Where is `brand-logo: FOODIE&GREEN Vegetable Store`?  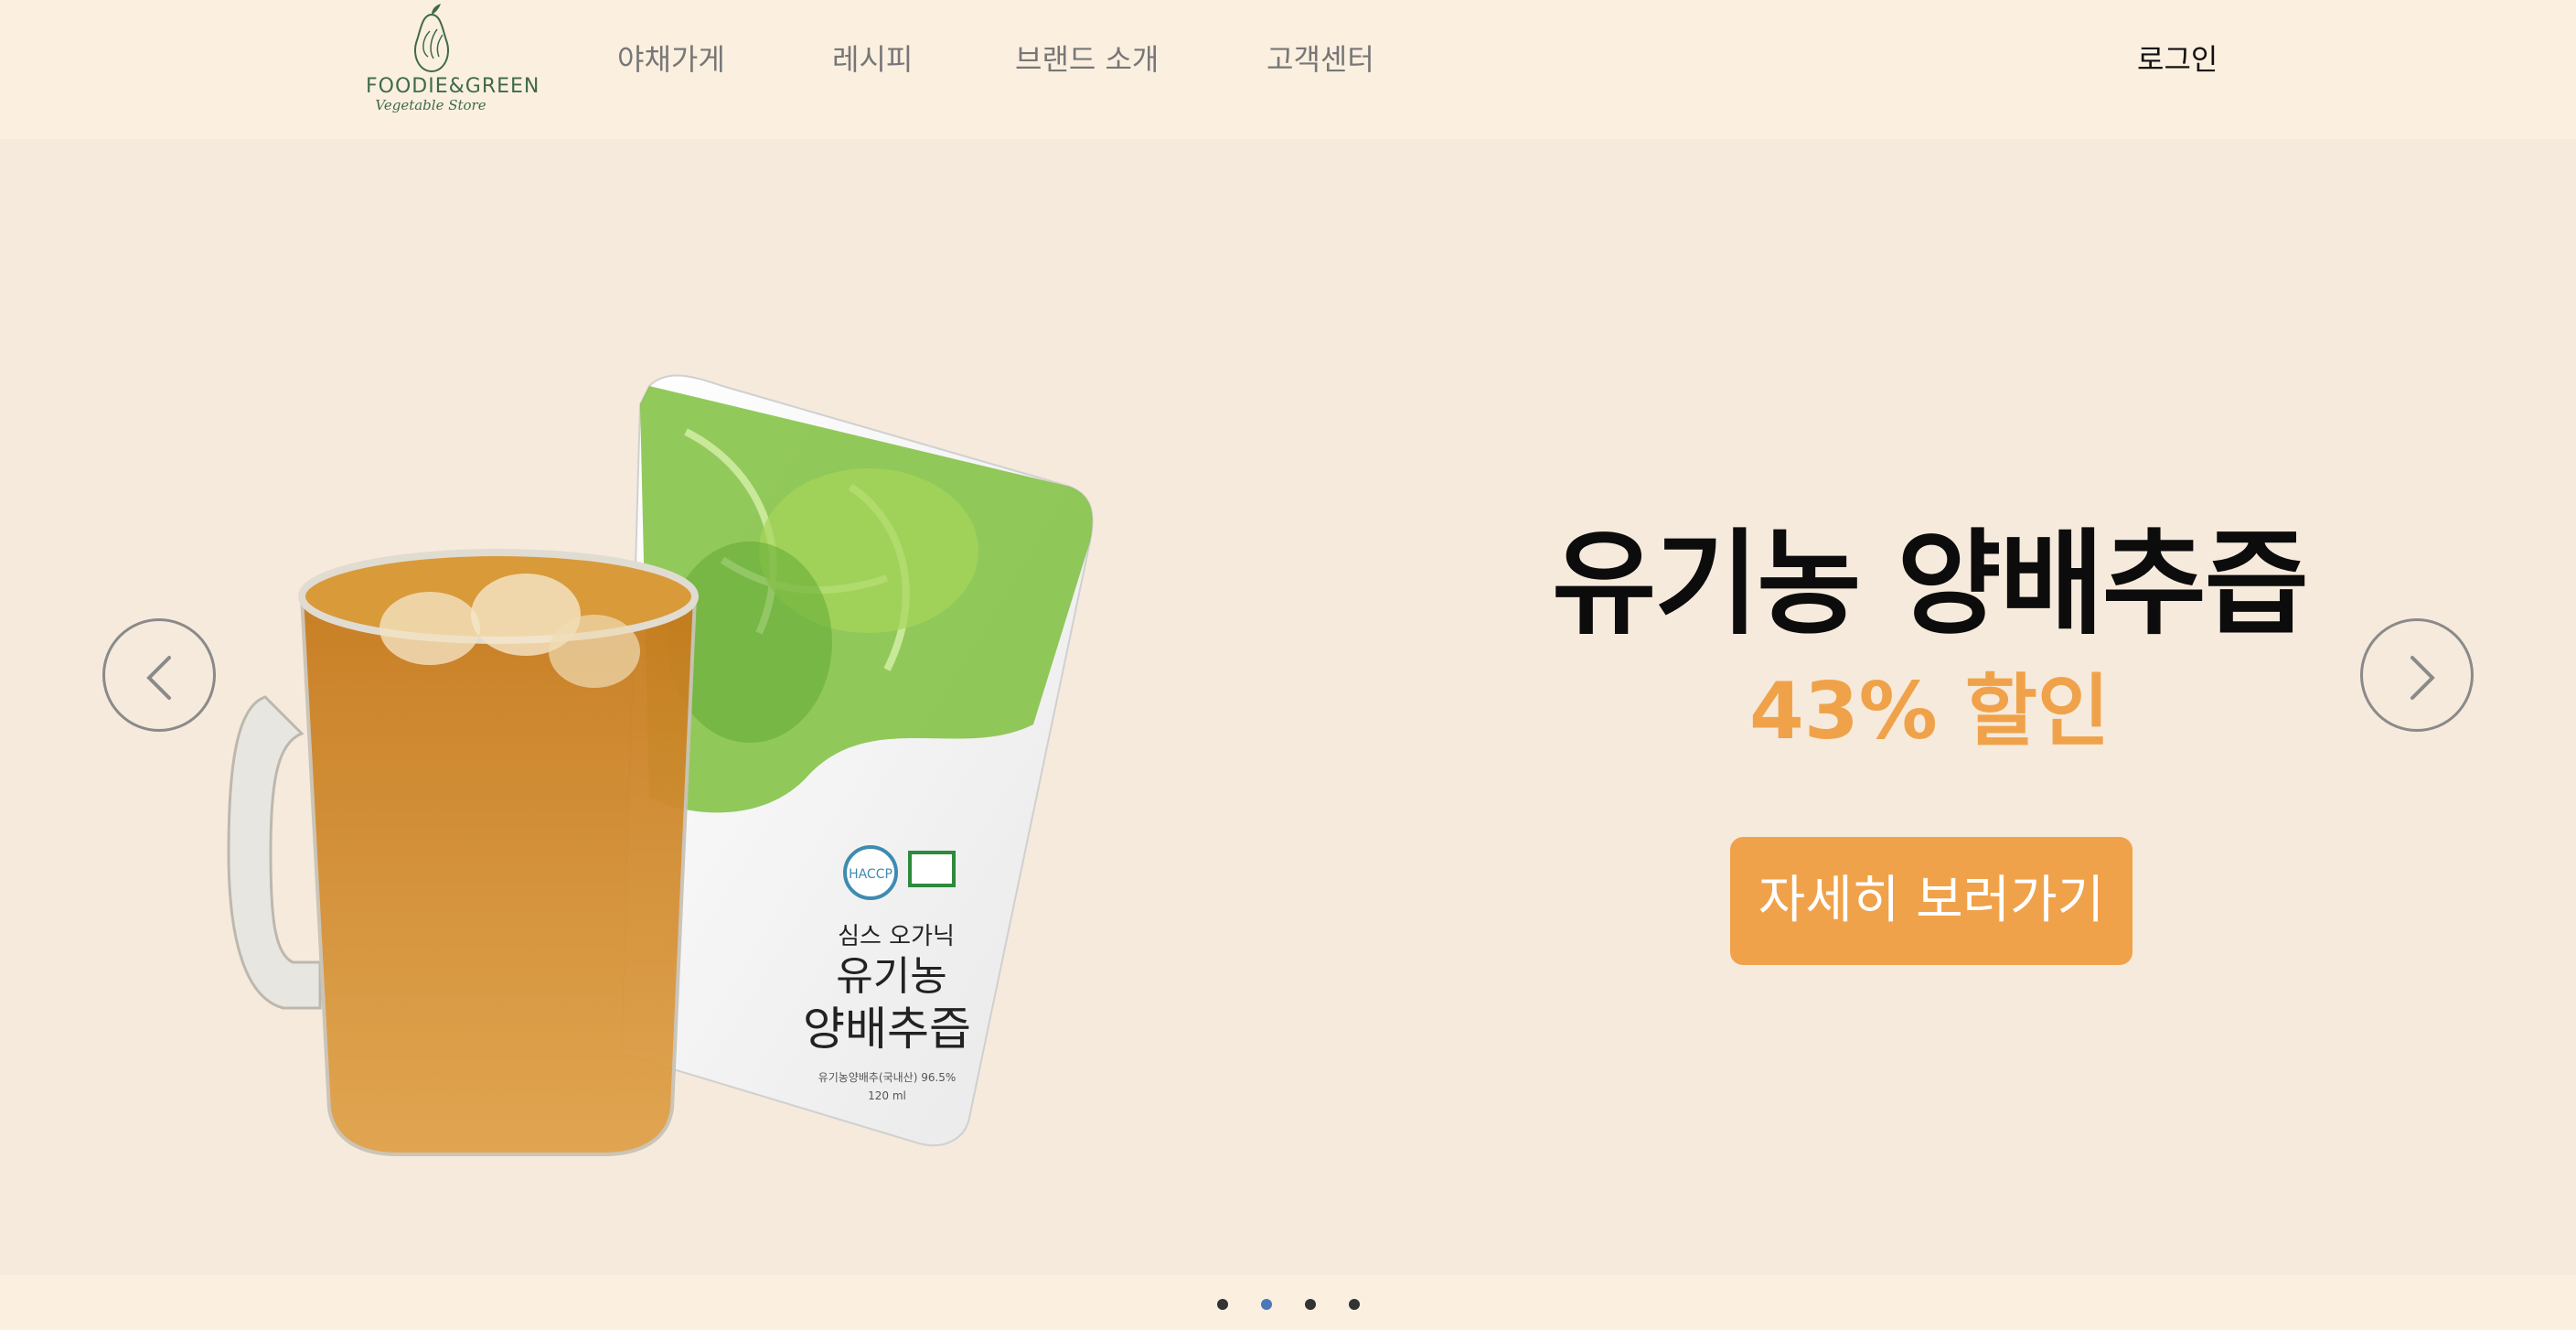
brand-logo: FOODIE&GREEN Vegetable Store is located at coordinates (453, 59).